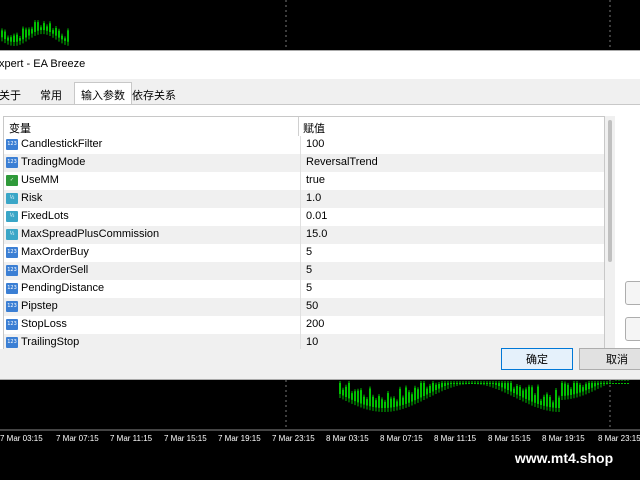 The height and width of the screenshot is (480, 640). Describe the element at coordinates (304, 163) in the screenshot. I see `param-row: 123 TradingMode ReversalTrend` at that location.